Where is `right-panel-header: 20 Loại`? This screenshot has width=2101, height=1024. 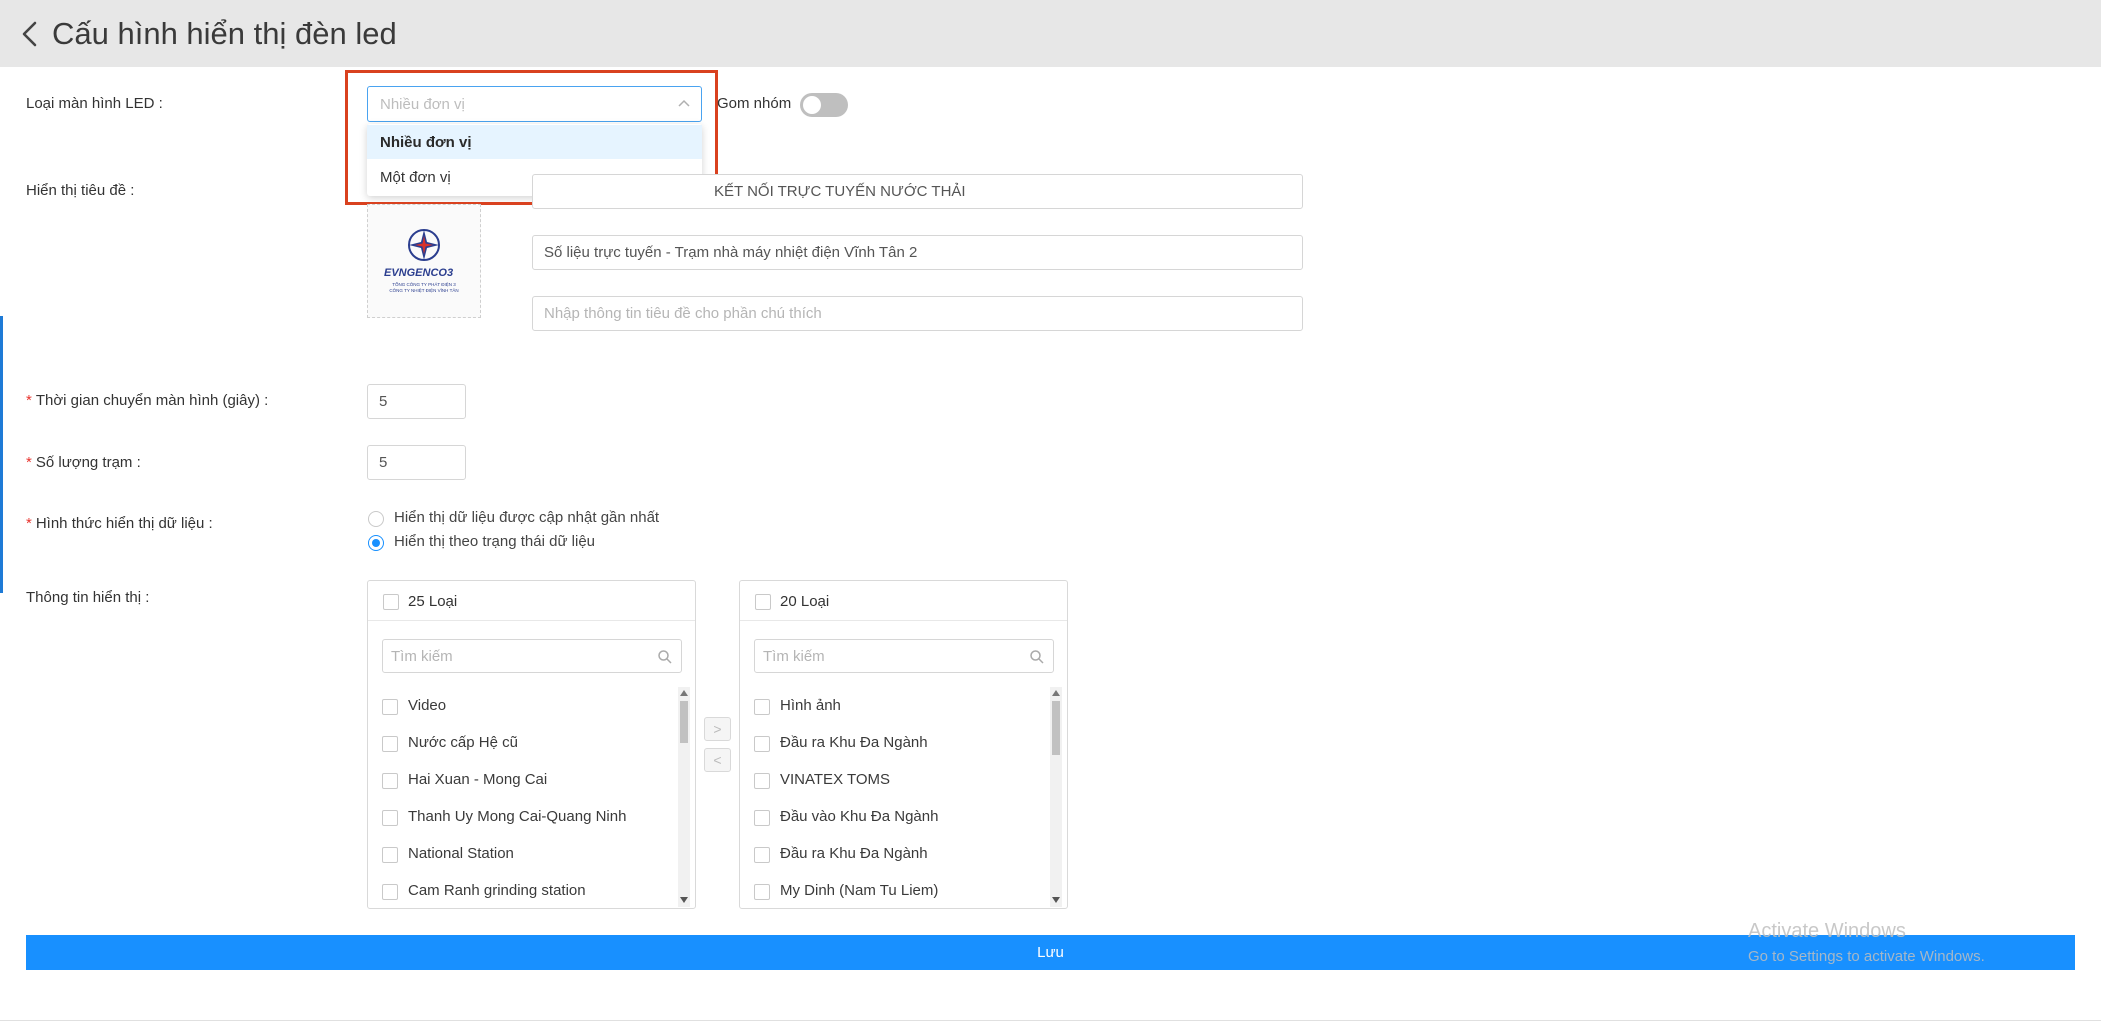 right-panel-header: 20 Loại is located at coordinates (903, 601).